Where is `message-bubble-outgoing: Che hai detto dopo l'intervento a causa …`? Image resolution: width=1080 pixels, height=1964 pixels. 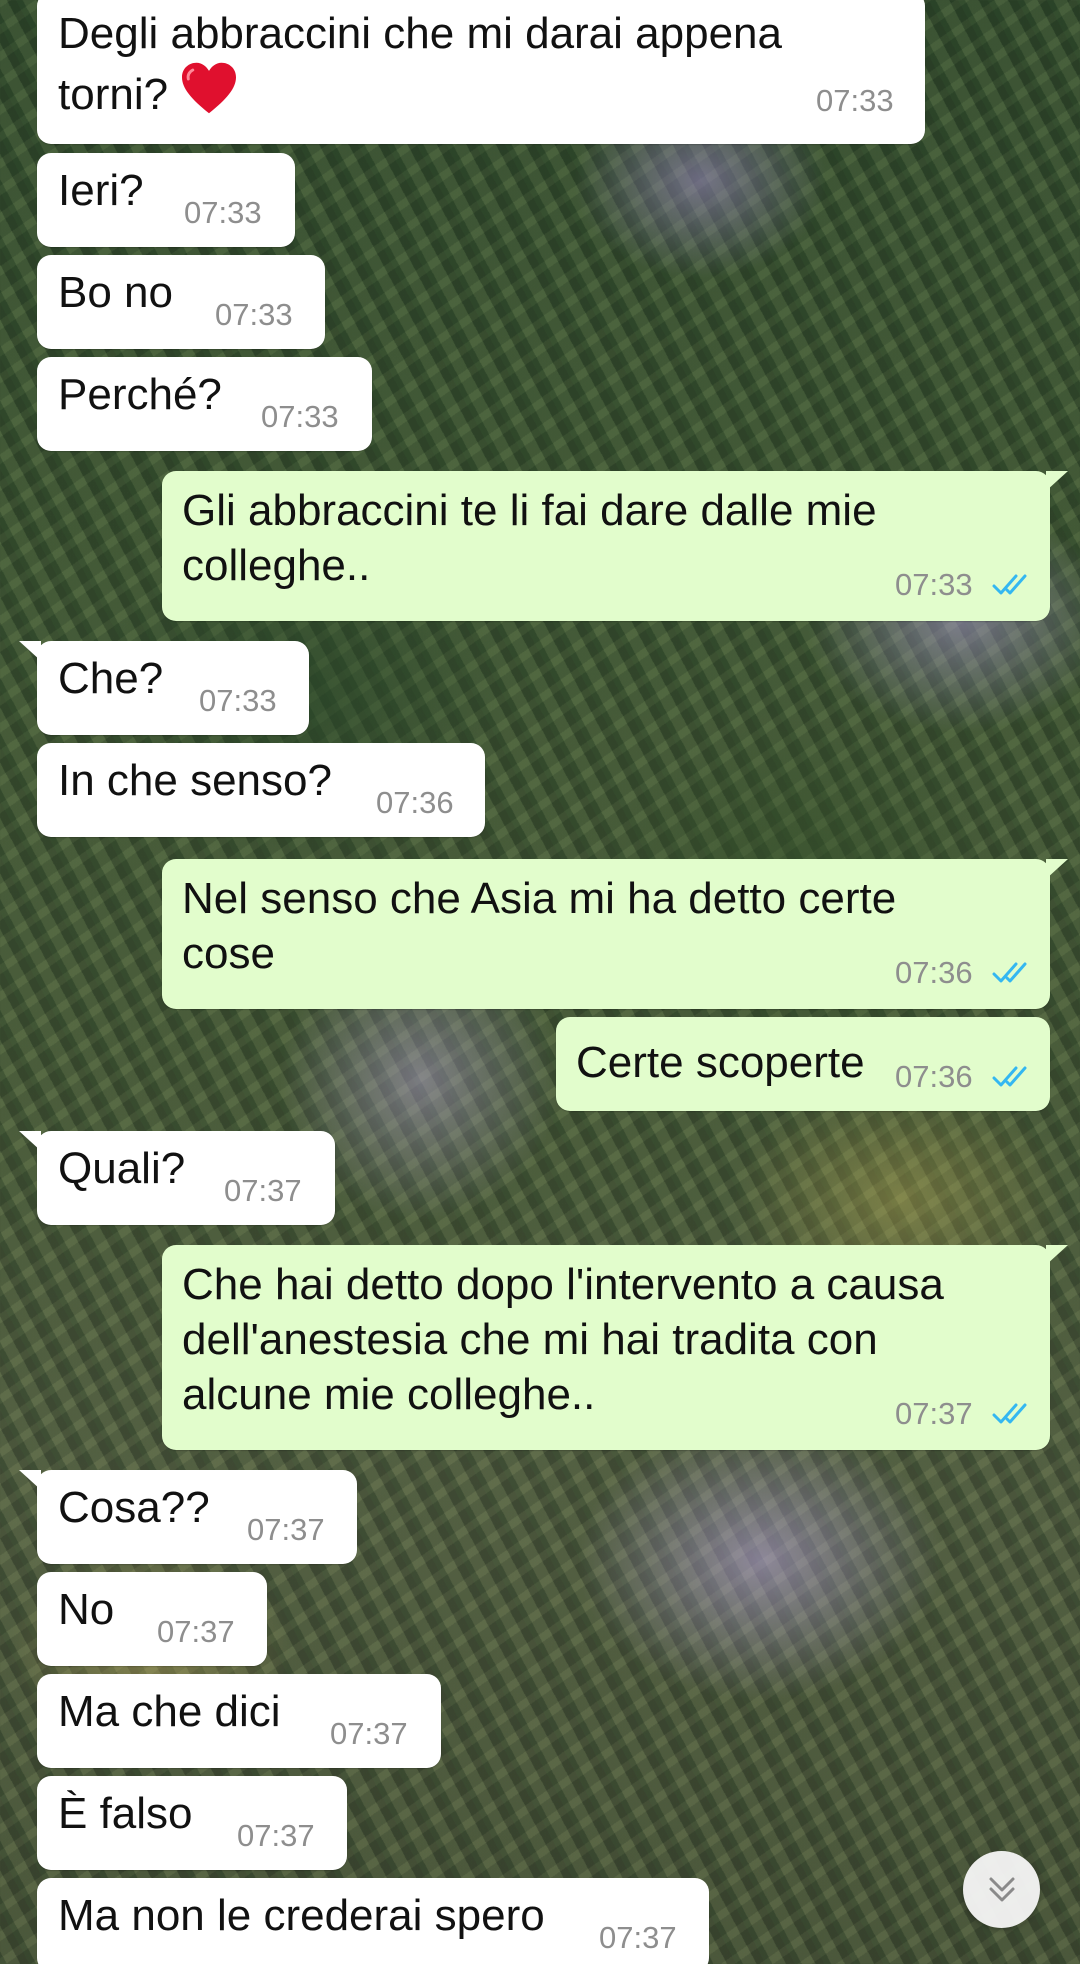 message-bubble-outgoing: Che hai detto dopo l'intervento a causa … is located at coordinates (615, 1347).